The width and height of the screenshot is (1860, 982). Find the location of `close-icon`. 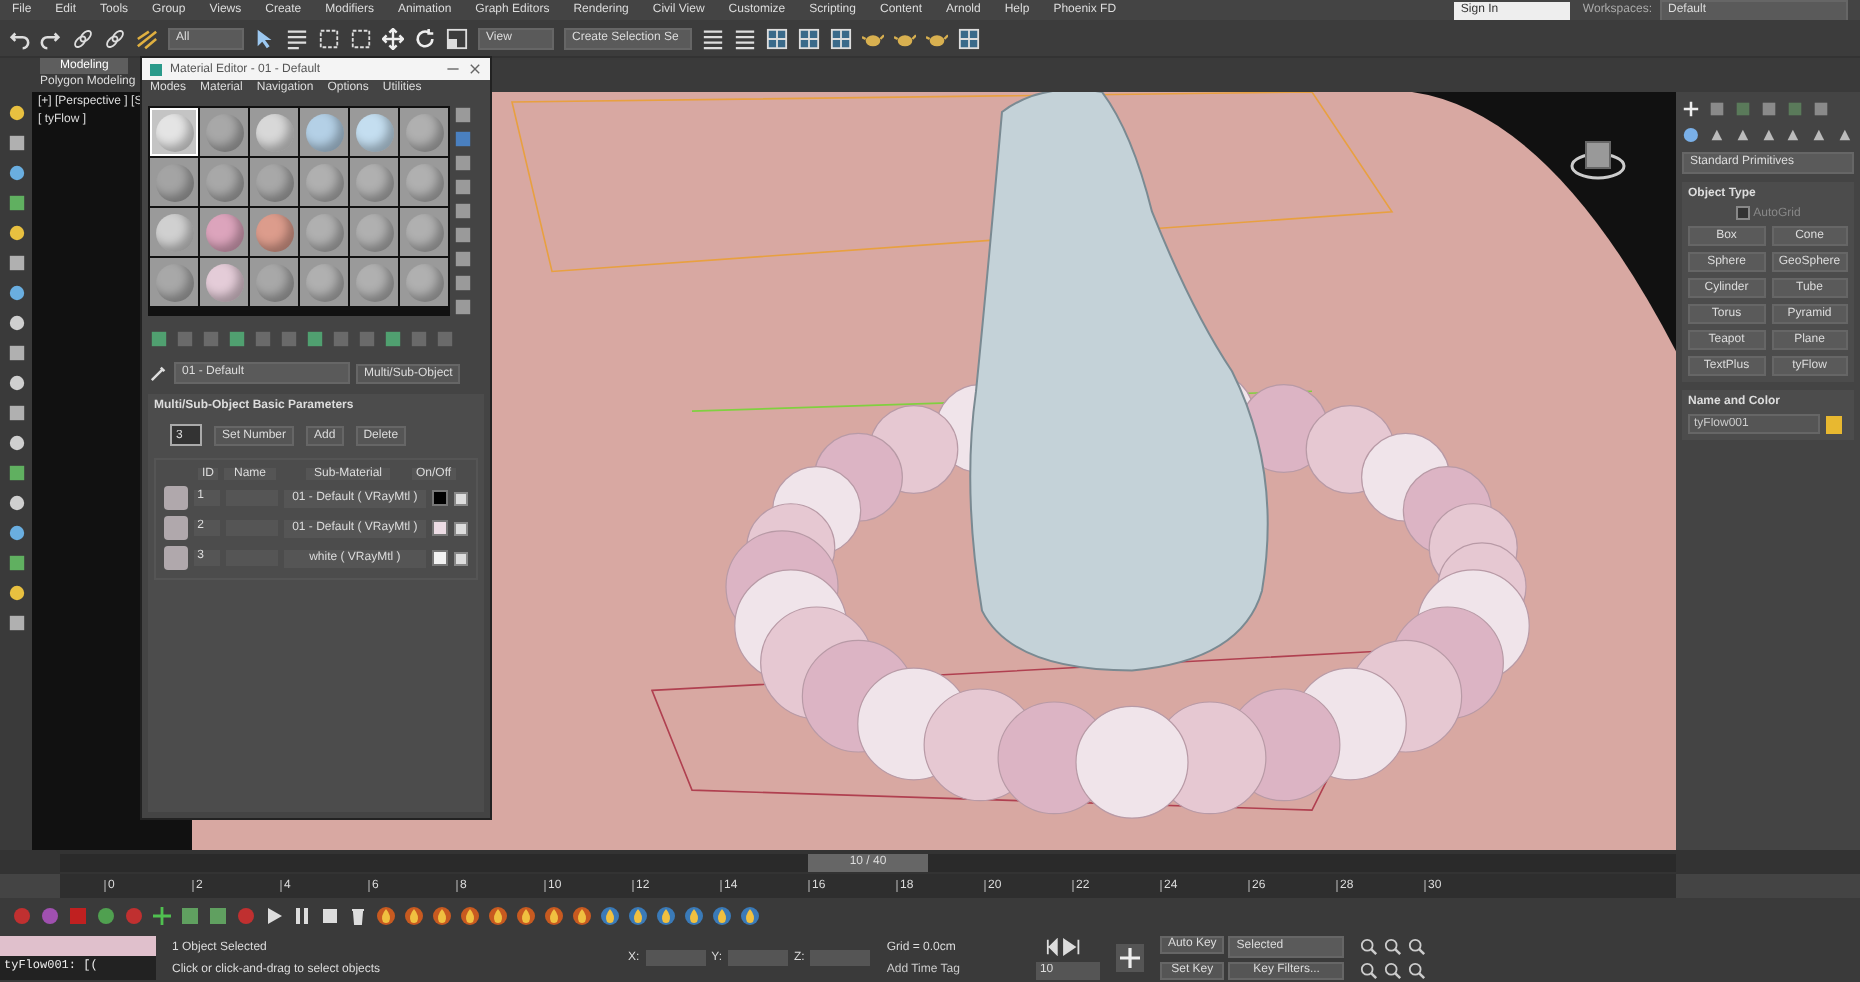

close-icon is located at coordinates (475, 69).